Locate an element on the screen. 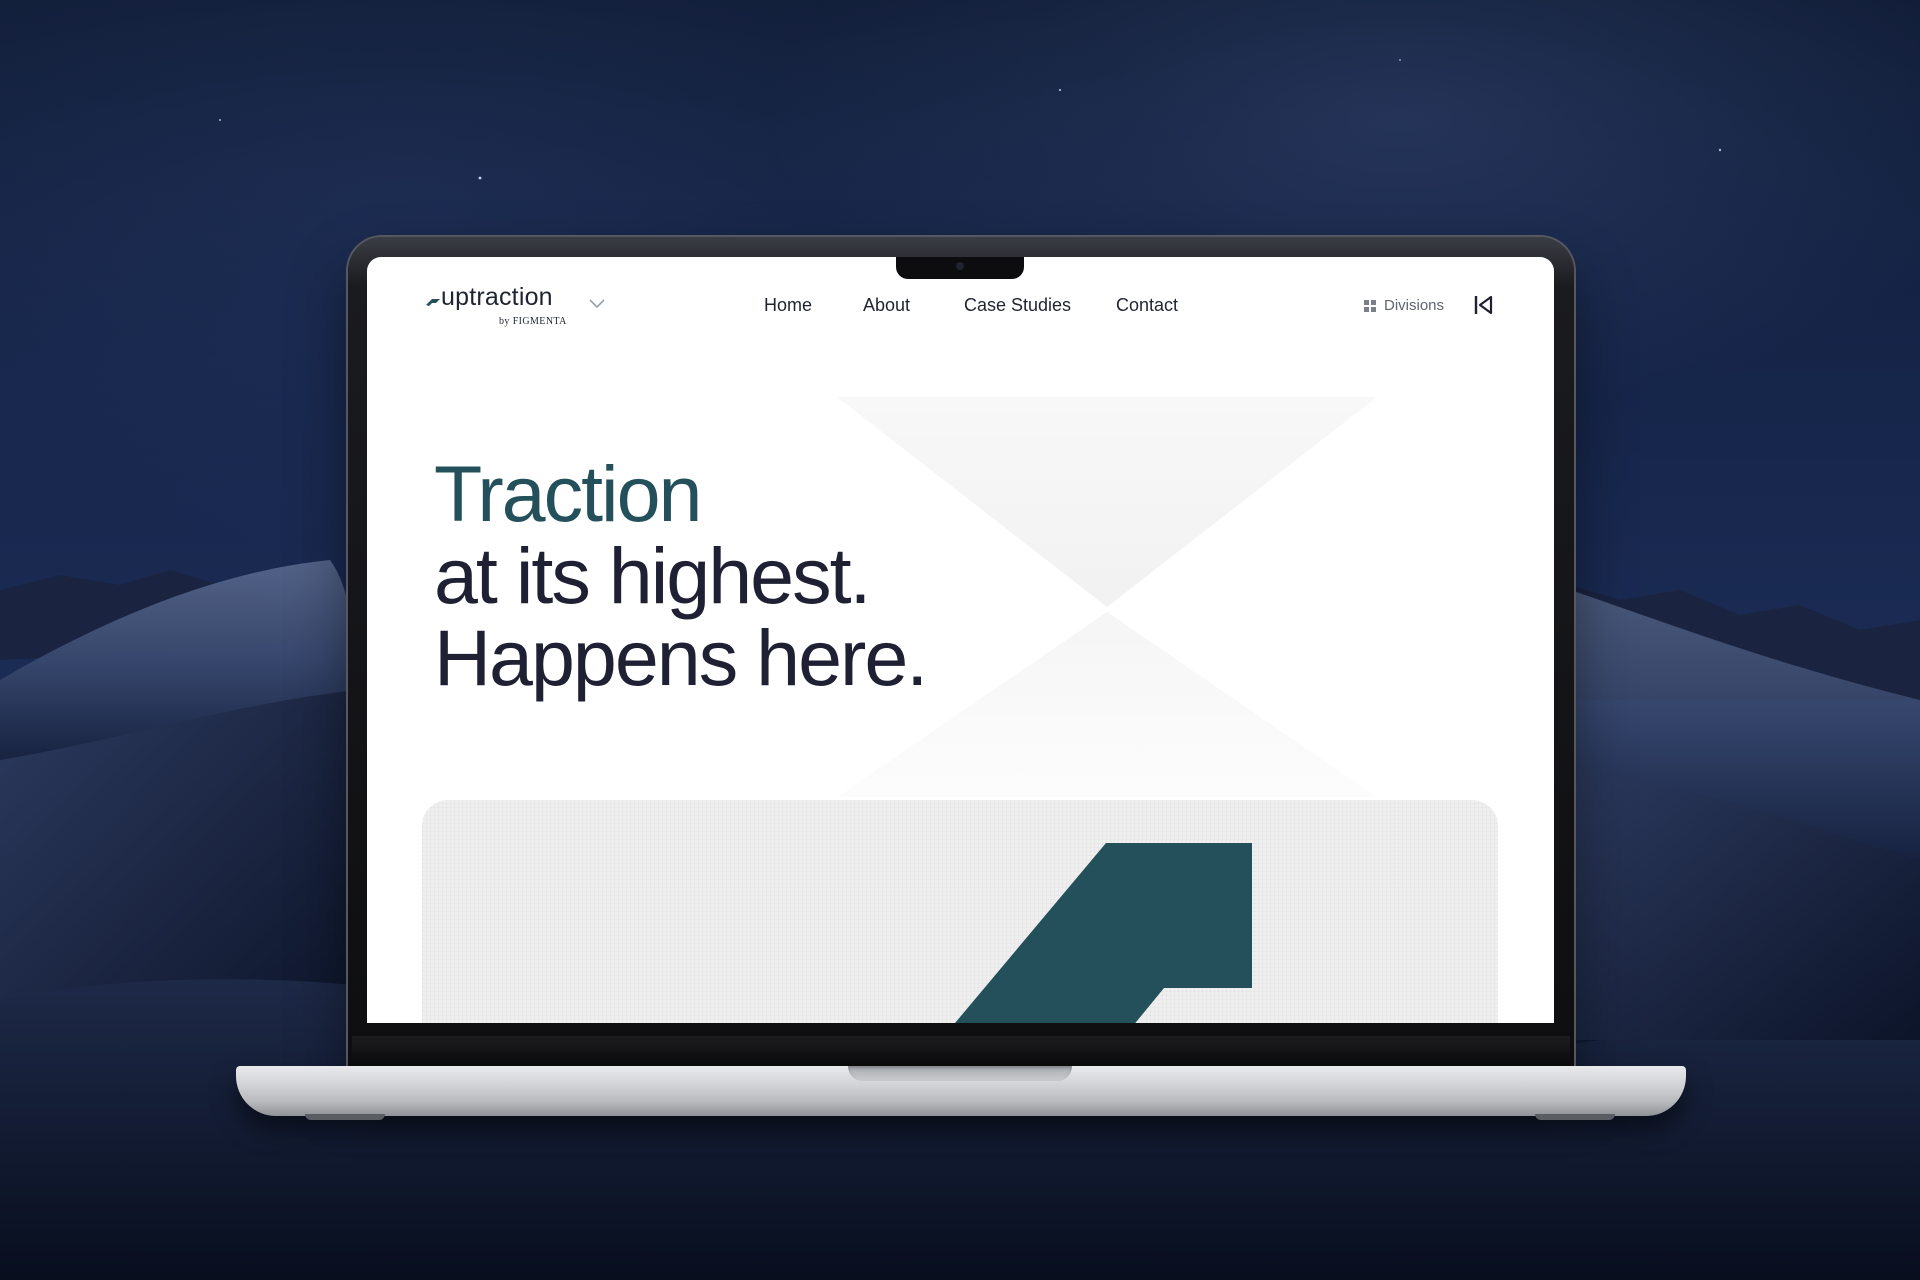  nav-about: About is located at coordinates (886, 305).